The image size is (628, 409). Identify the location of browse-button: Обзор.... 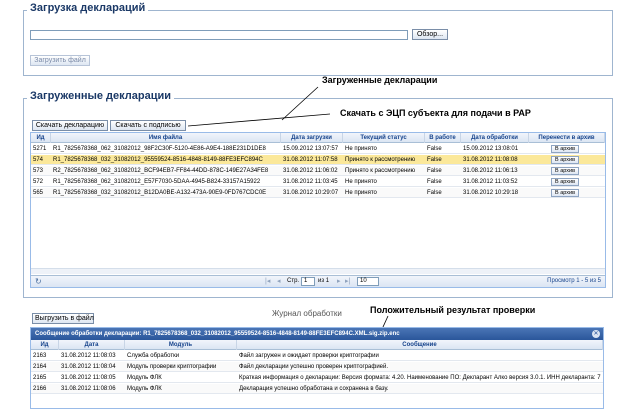
(430, 34).